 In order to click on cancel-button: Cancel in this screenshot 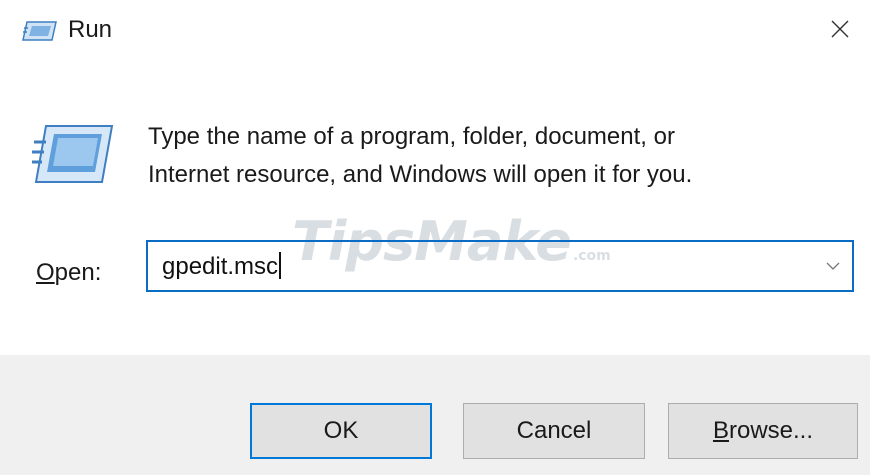, I will do `click(554, 431)`.